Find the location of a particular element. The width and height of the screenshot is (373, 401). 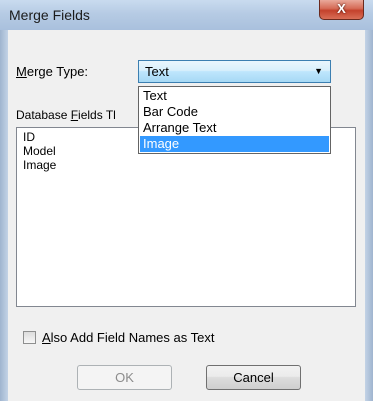

merge-type-dropdown: Text Bar Code Arrange Text Image is located at coordinates (234, 120).